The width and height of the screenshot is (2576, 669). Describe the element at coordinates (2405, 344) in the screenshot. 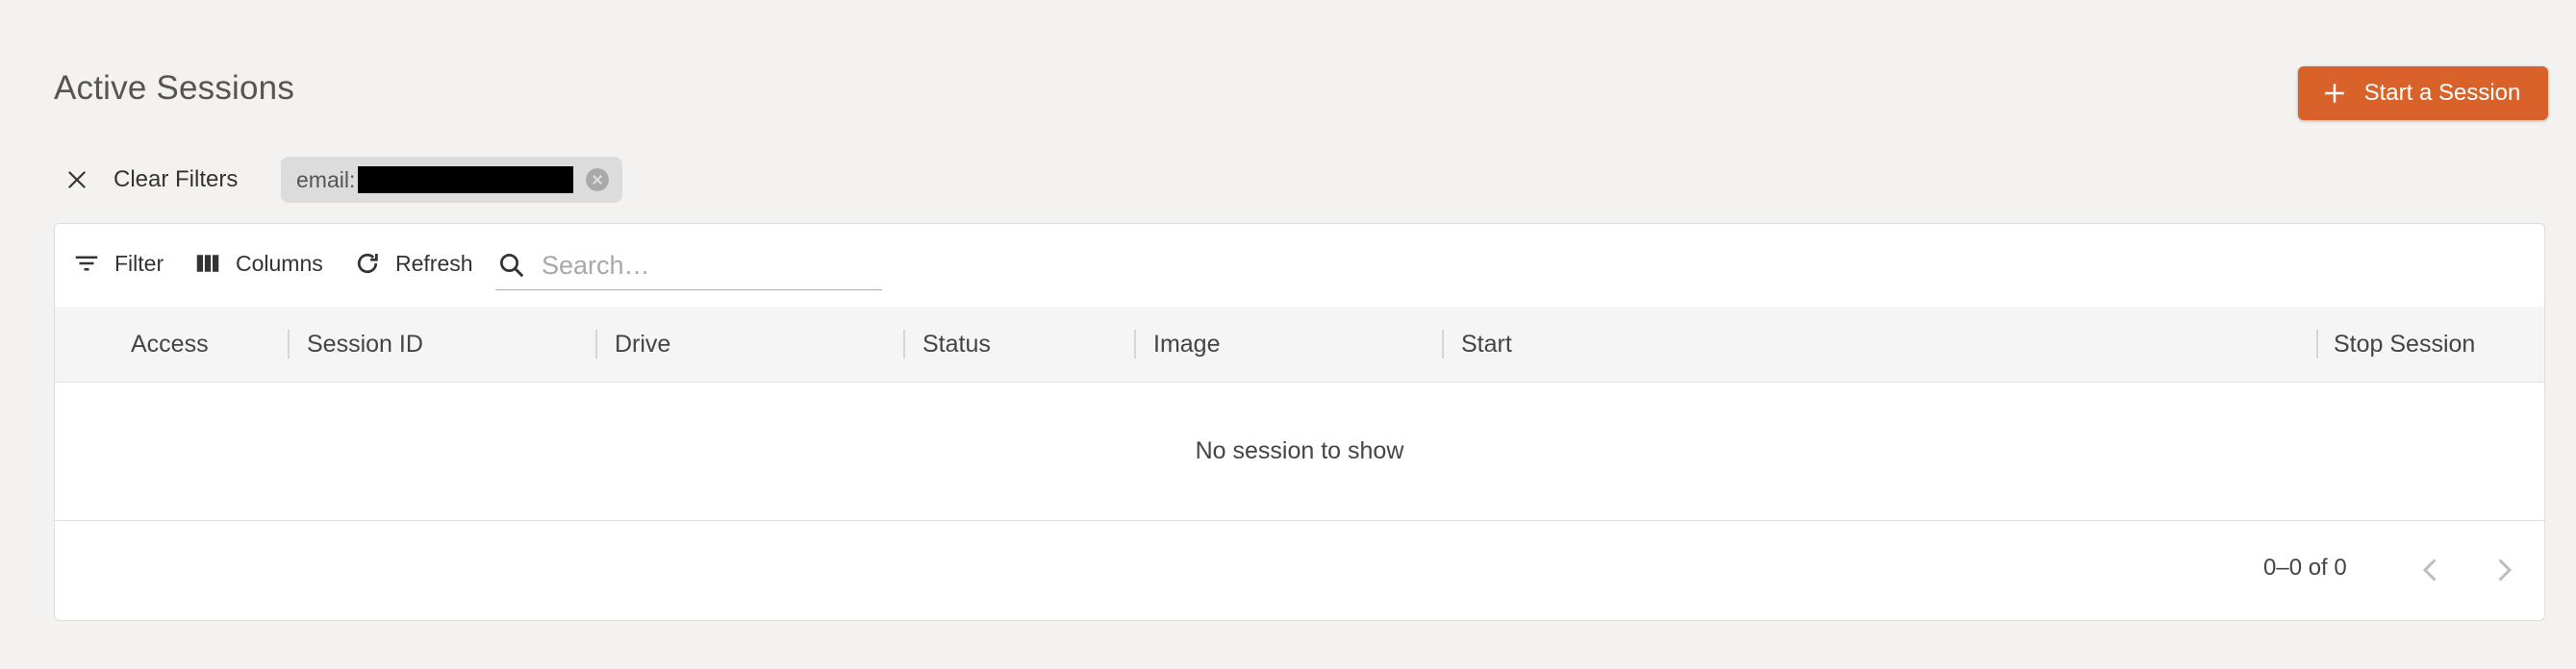

I see `column-header-stop-session: Stop Session` at that location.